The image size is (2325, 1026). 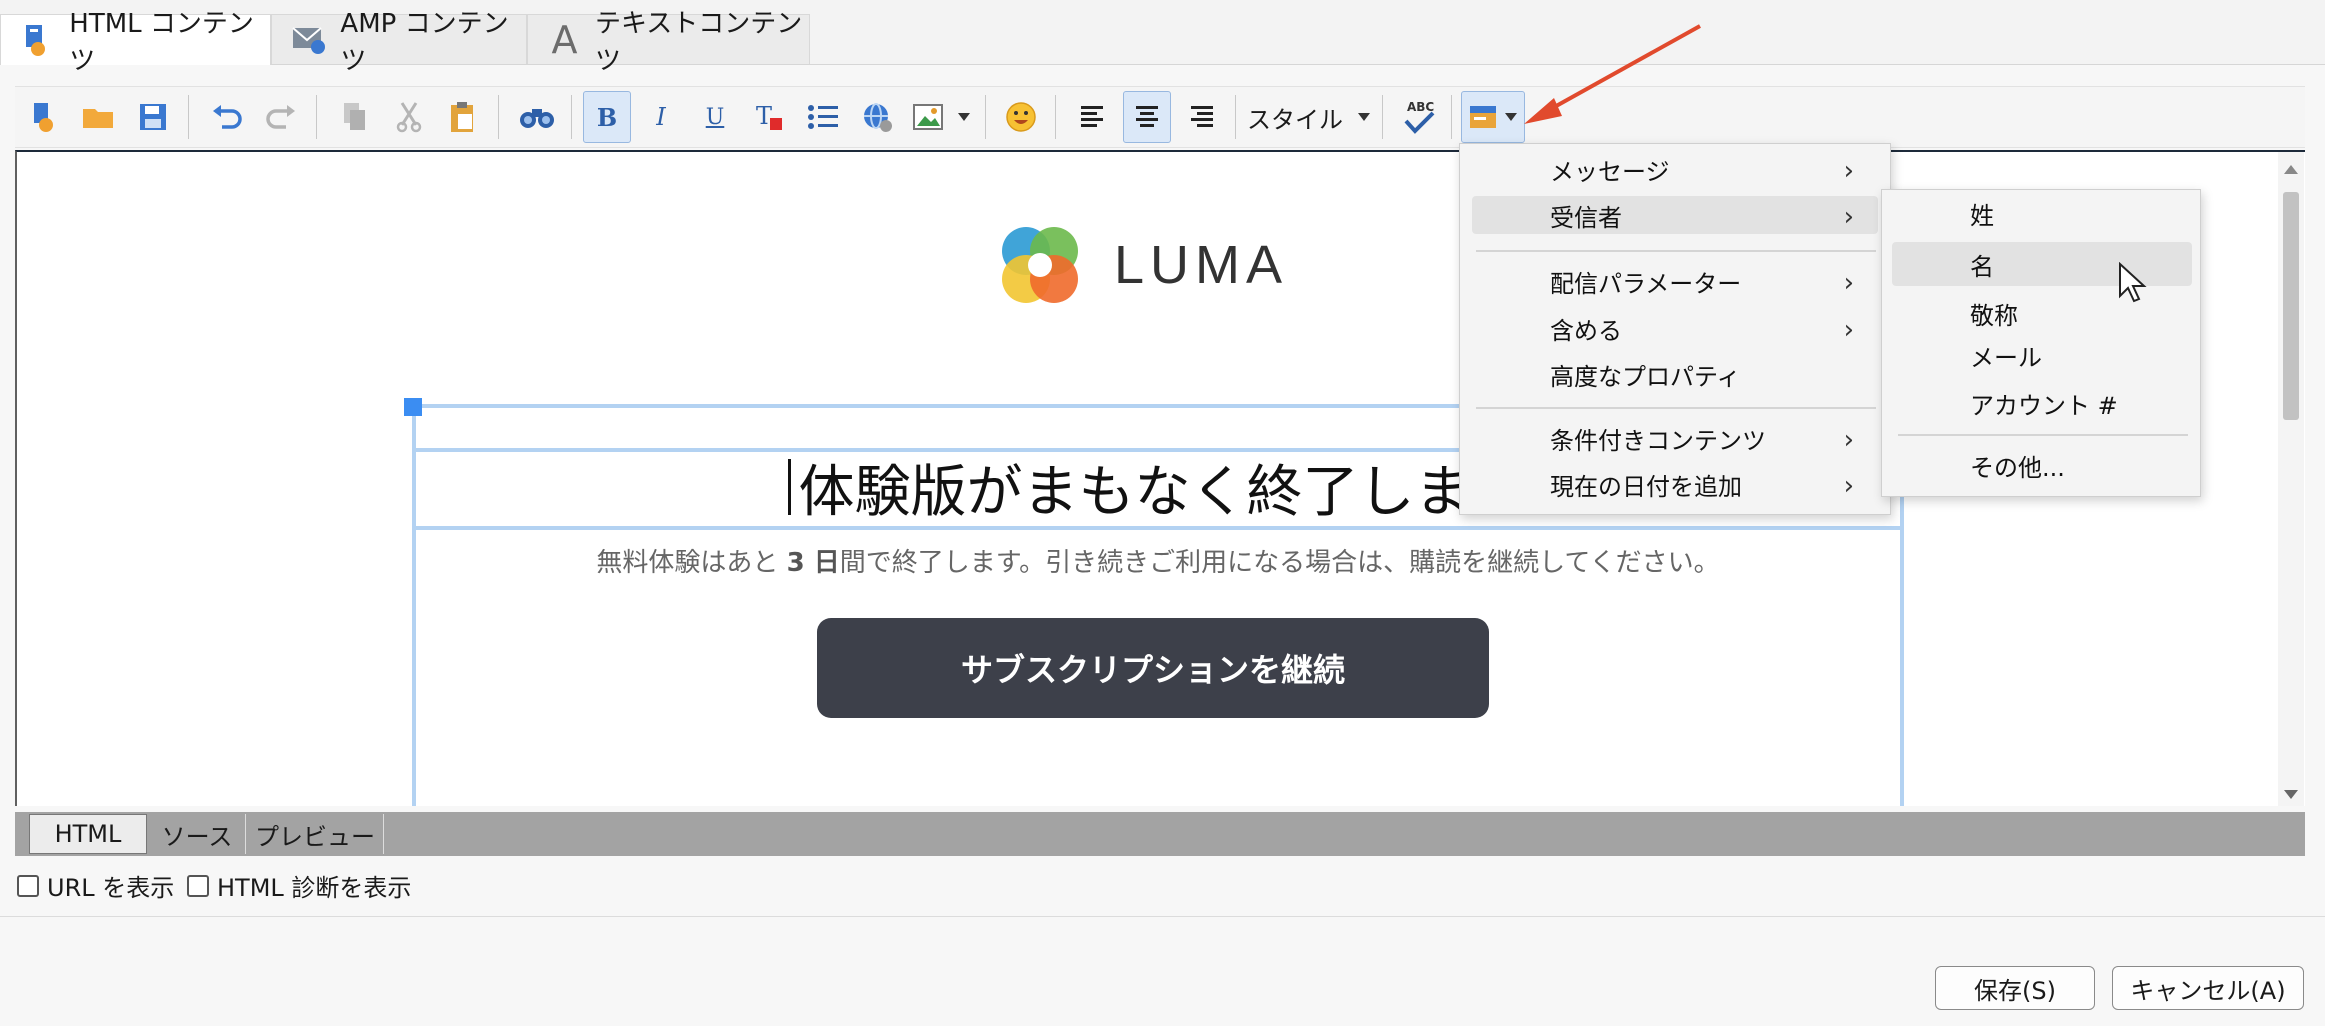 I want to click on menu-item-conditional-content: 条件付きコンテンツ ›, so click(x=1675, y=438).